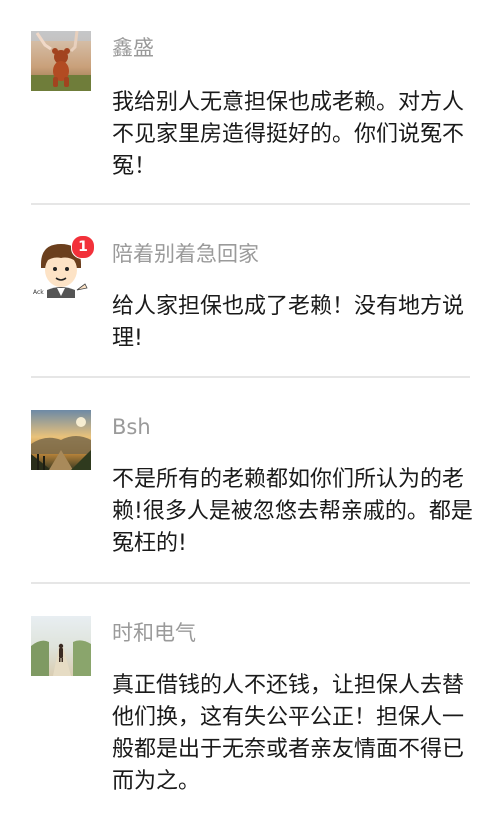  What do you see at coordinates (61, 646) in the screenshot?
I see `country-road-photo-icon` at bounding box center [61, 646].